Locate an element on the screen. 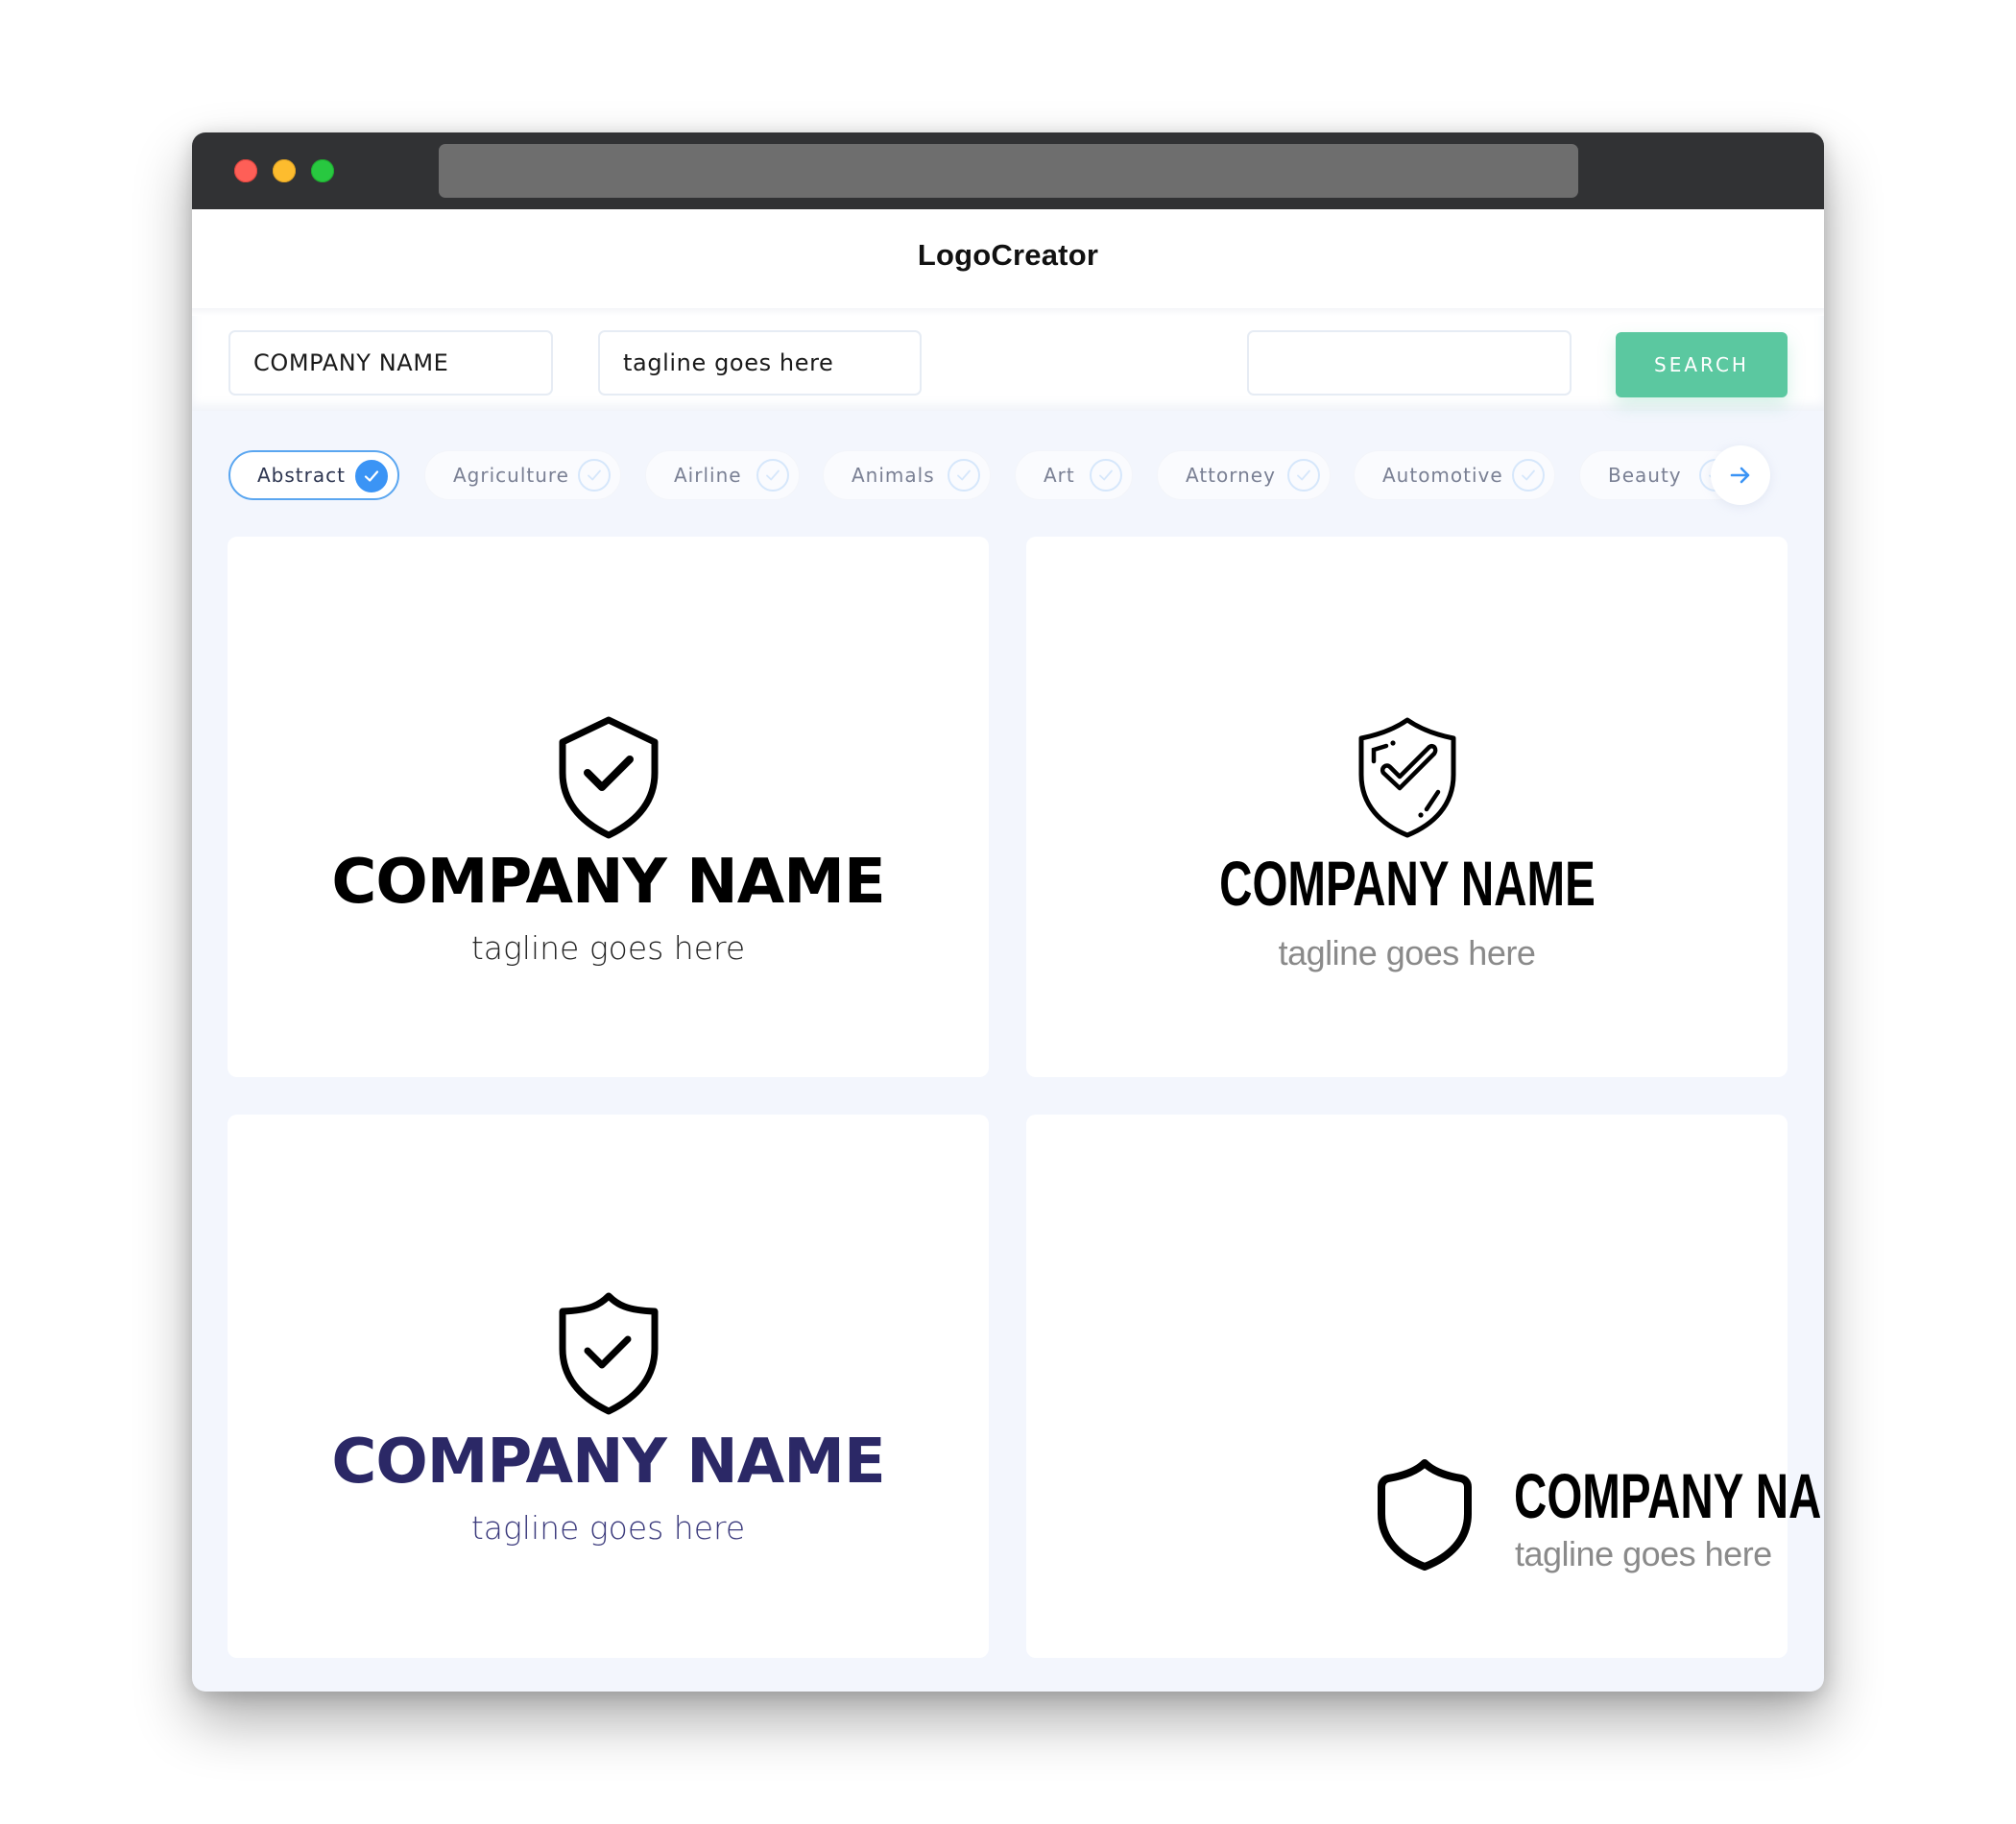 Image resolution: width=2016 pixels, height=1824 pixels. address-bar is located at coordinates (1009, 171).